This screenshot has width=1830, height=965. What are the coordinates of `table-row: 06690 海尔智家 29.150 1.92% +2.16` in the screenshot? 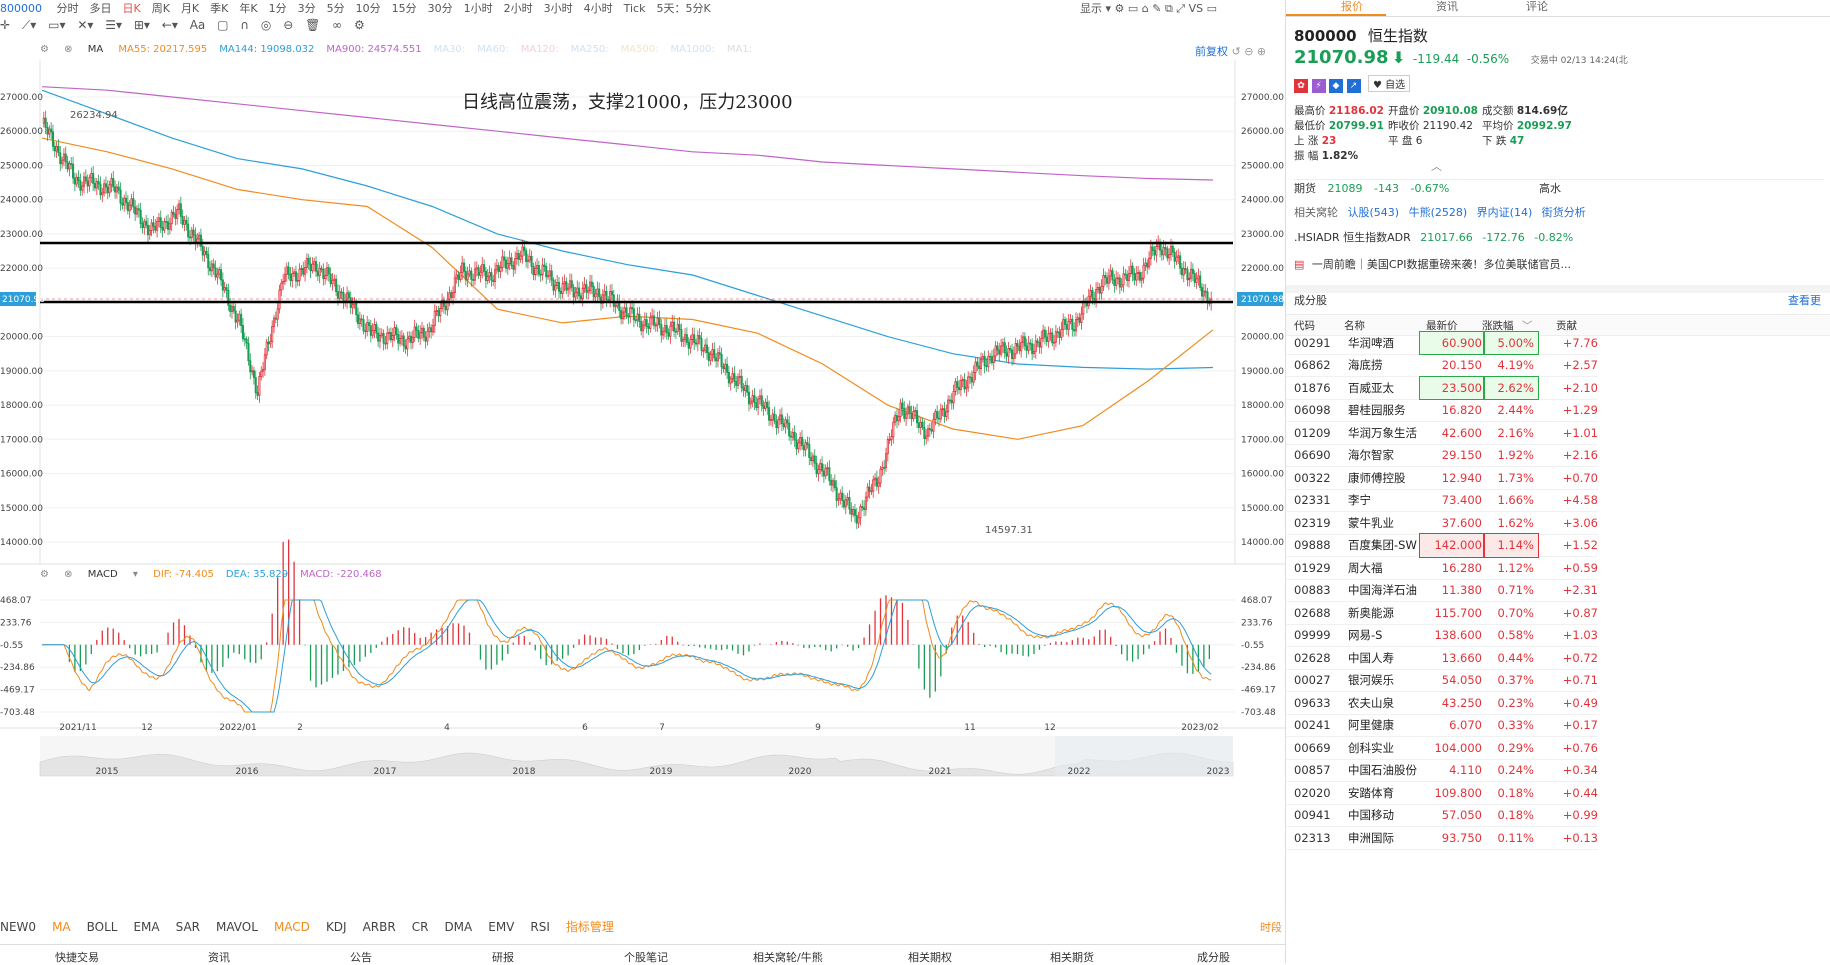 It's located at (1442, 455).